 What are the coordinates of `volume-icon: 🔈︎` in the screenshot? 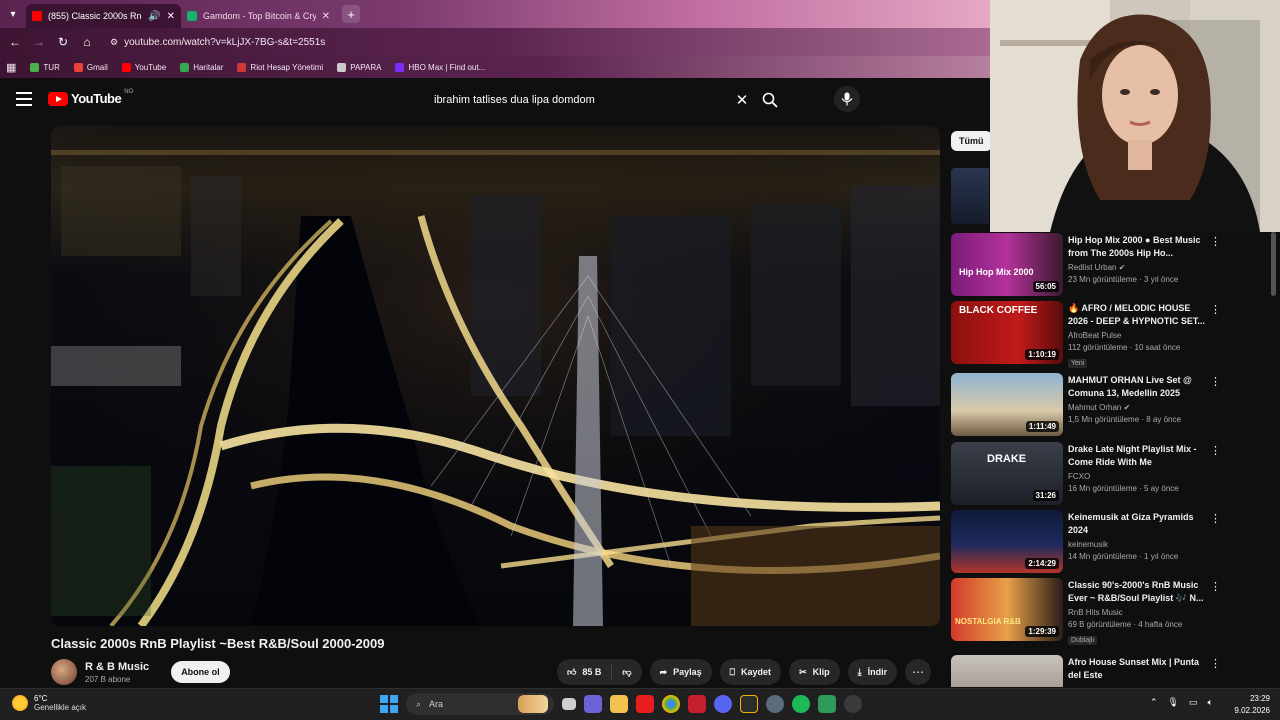 It's located at (1210, 702).